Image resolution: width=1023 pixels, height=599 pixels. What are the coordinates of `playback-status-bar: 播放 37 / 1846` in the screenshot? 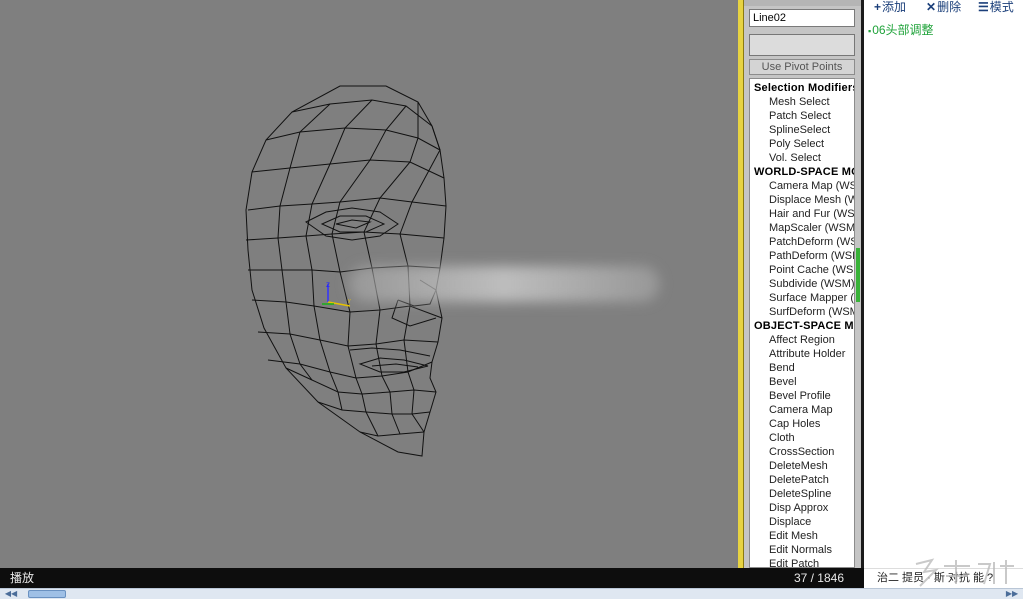 It's located at (432, 578).